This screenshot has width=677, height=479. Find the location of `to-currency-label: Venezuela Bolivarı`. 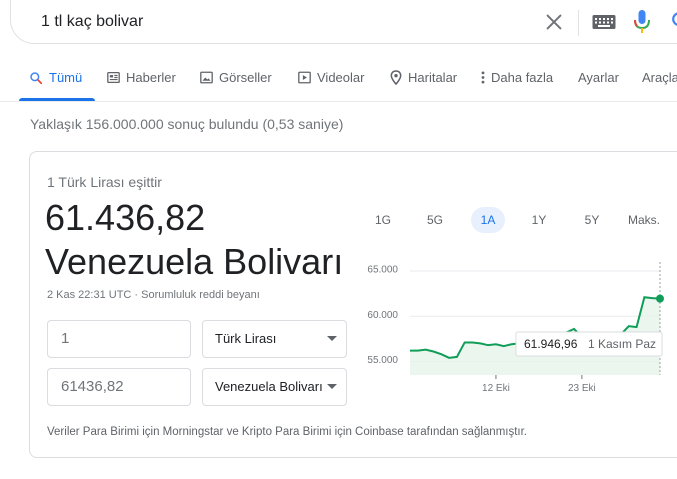

to-currency-label: Venezuela Bolivarı is located at coordinates (269, 386).